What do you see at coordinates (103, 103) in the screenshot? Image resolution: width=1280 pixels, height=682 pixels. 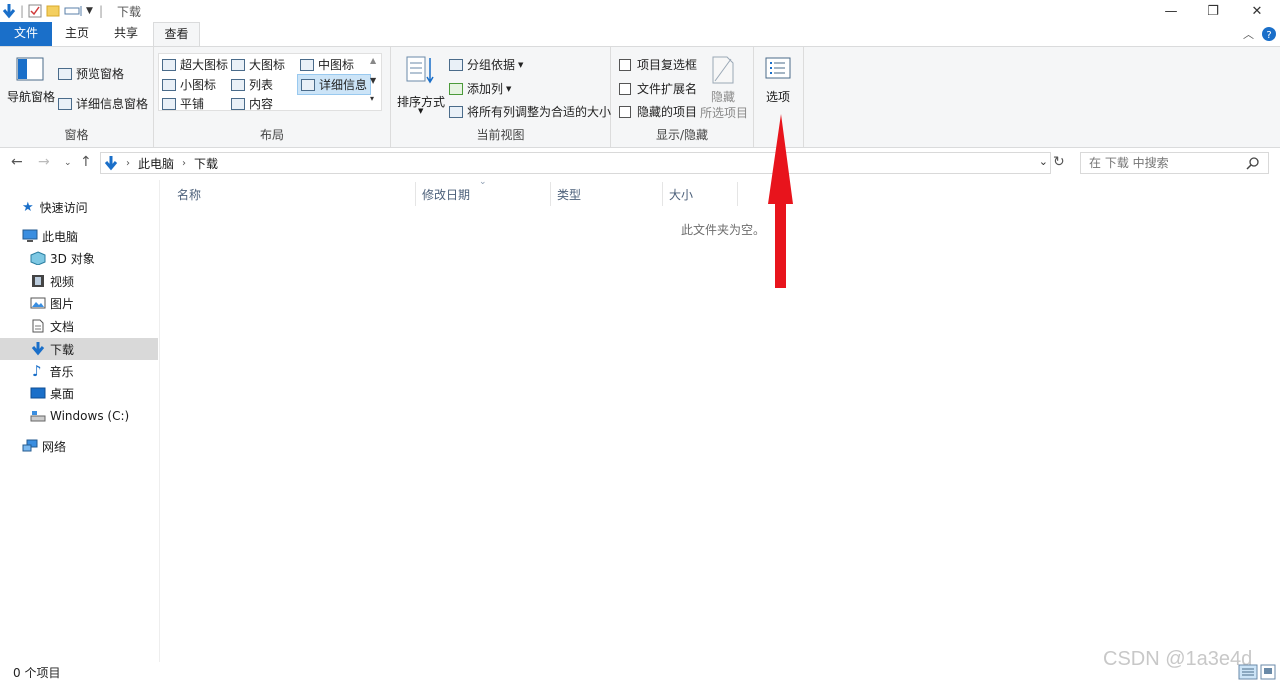 I see `details-pane-button: 详细信息窗格` at bounding box center [103, 103].